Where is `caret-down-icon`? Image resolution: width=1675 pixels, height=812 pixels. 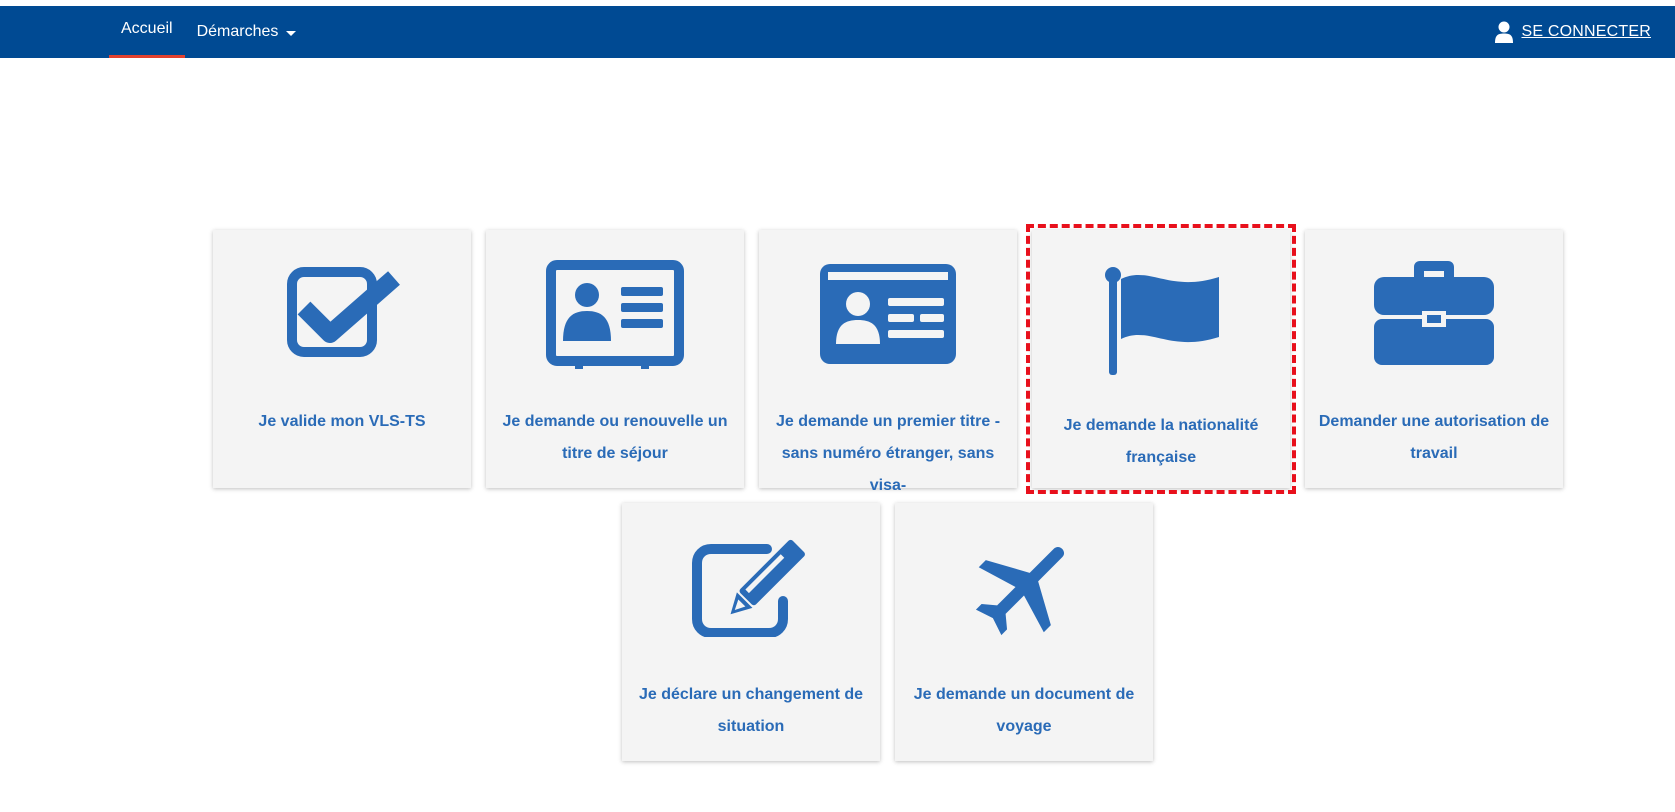
caret-down-icon is located at coordinates (291, 33).